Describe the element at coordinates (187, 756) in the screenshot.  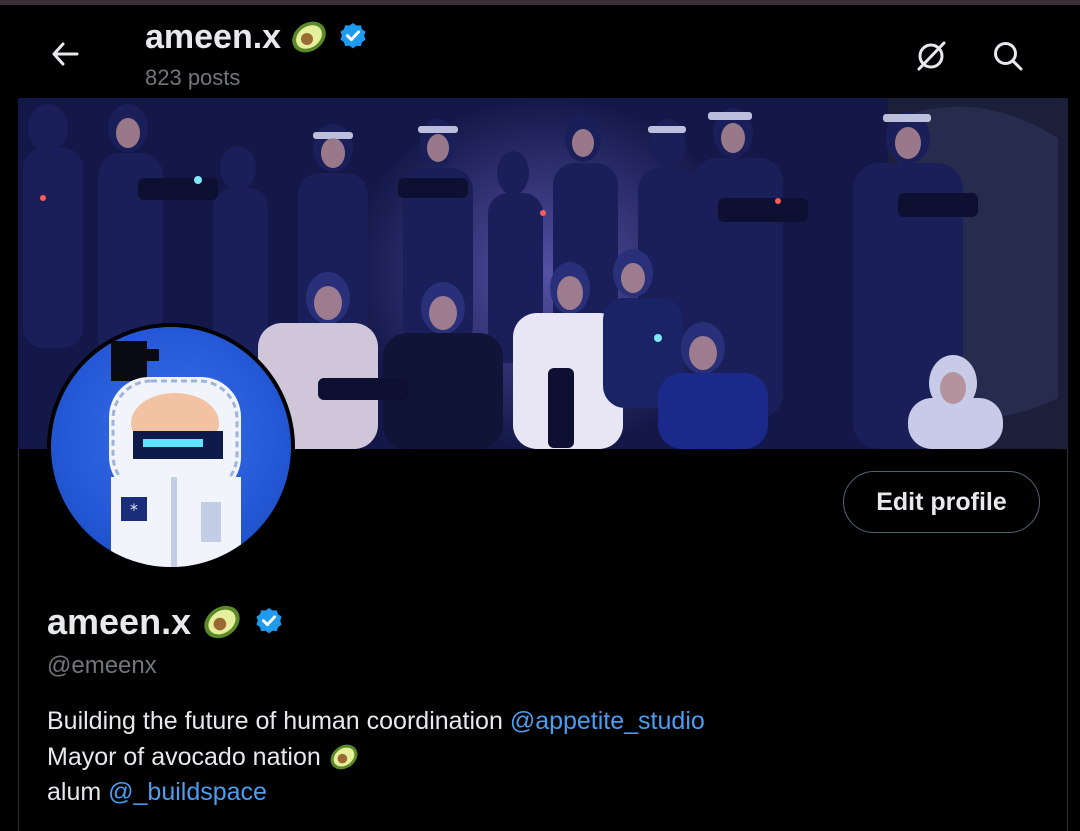
I see `bio-text: Mayor of avocado nation` at that location.